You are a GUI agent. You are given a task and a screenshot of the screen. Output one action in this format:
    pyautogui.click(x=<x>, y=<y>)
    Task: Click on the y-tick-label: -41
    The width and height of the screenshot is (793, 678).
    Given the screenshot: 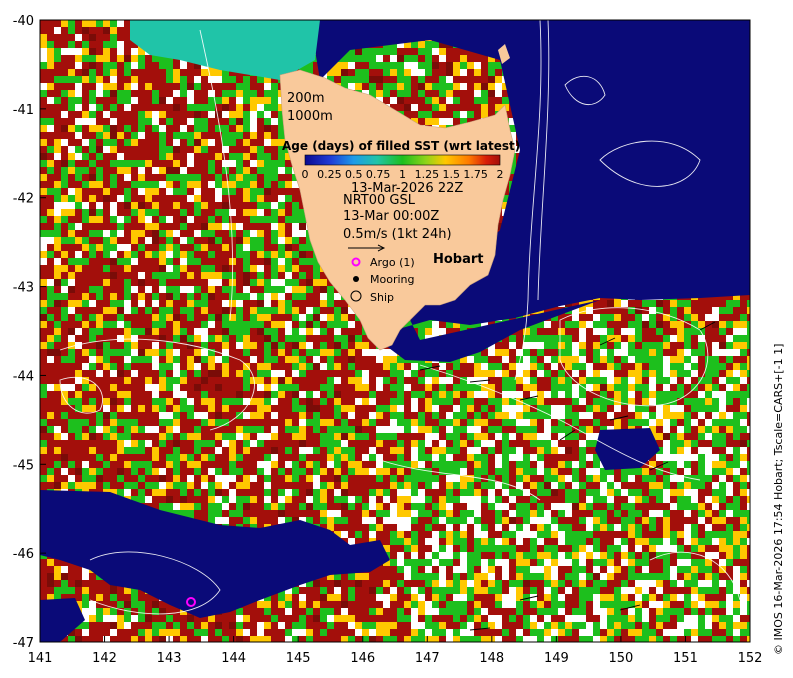 What is the action you would take?
    pyautogui.click(x=23, y=110)
    